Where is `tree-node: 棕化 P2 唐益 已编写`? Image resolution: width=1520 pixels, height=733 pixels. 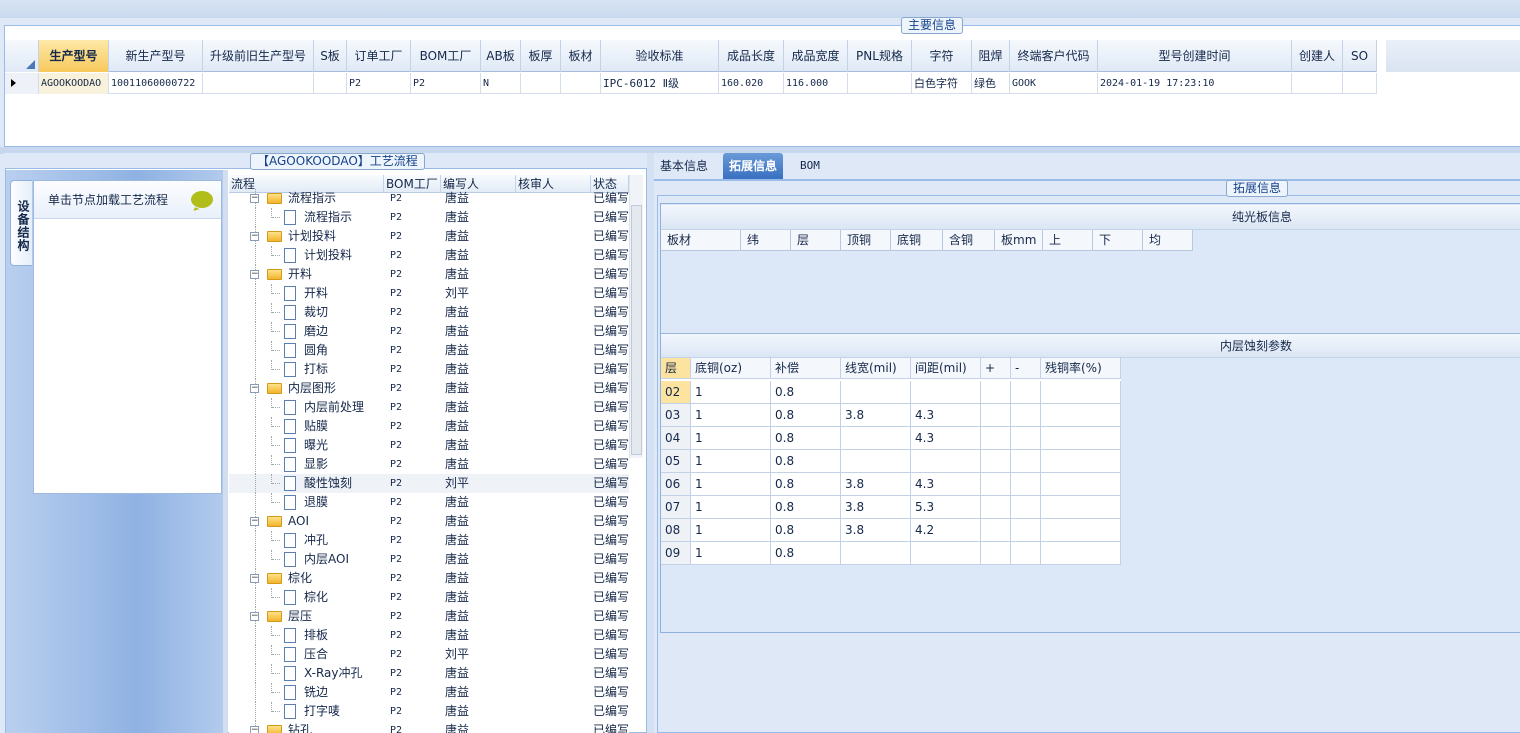 tree-node: 棕化 P2 唐益 已编写 is located at coordinates (429, 597).